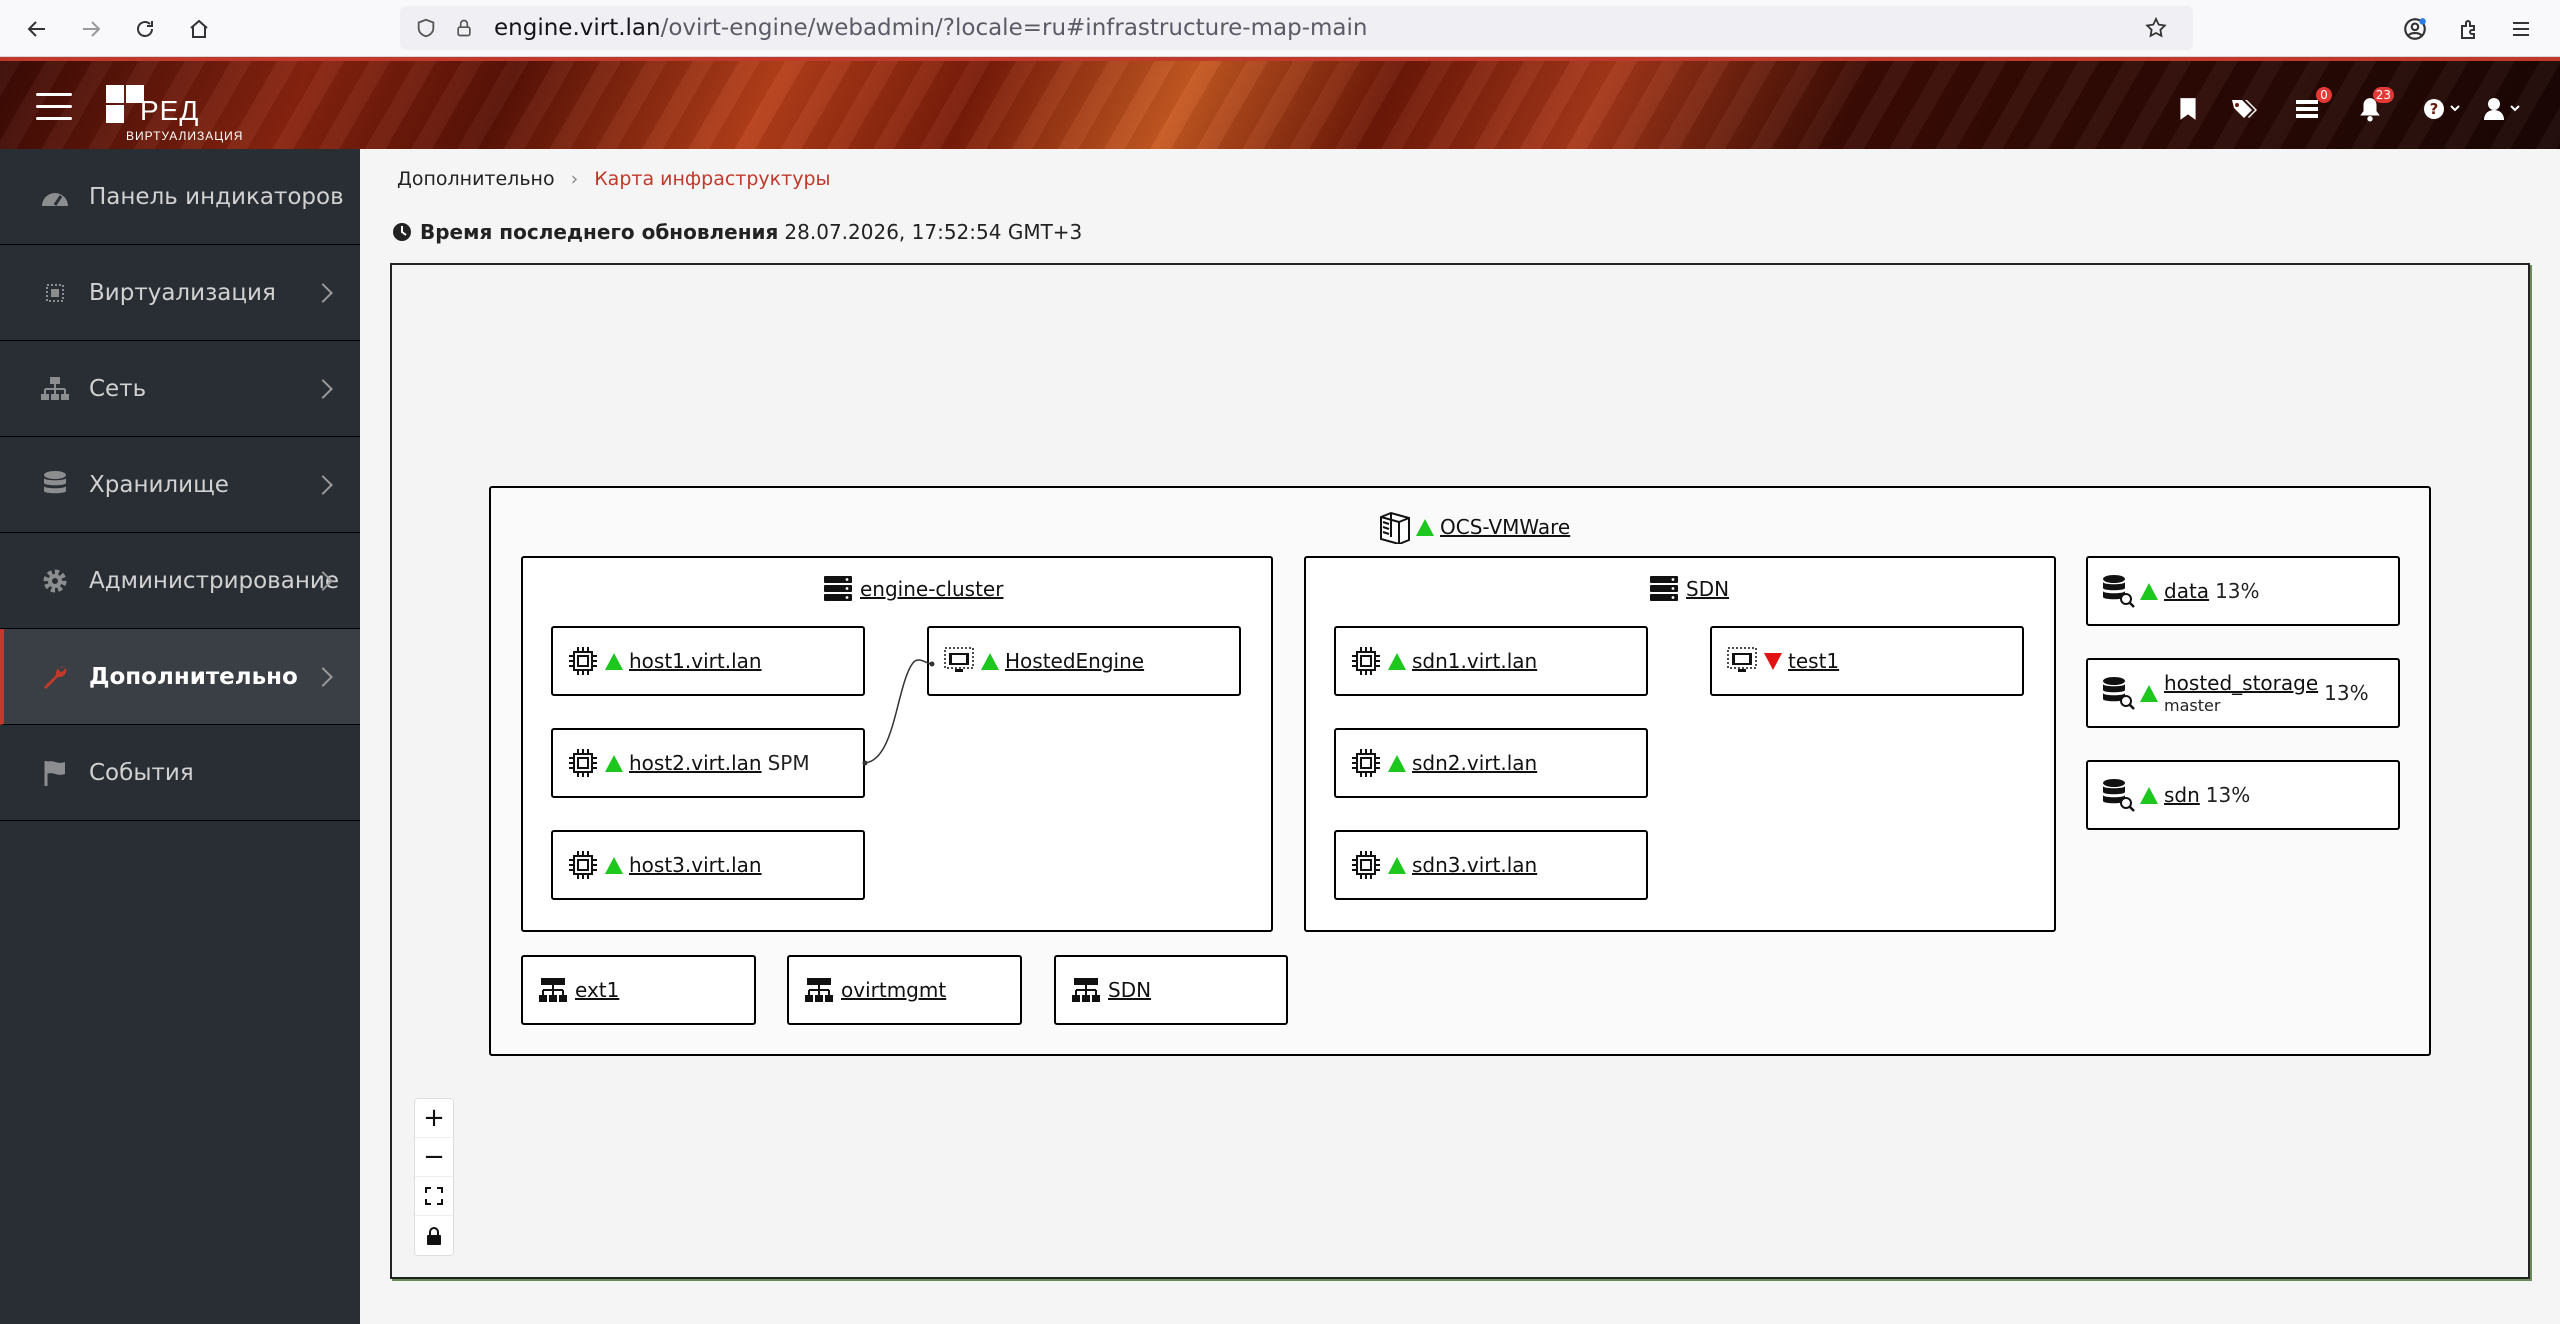 This screenshot has width=2560, height=1324. I want to click on network-node: SDN, so click(1171, 990).